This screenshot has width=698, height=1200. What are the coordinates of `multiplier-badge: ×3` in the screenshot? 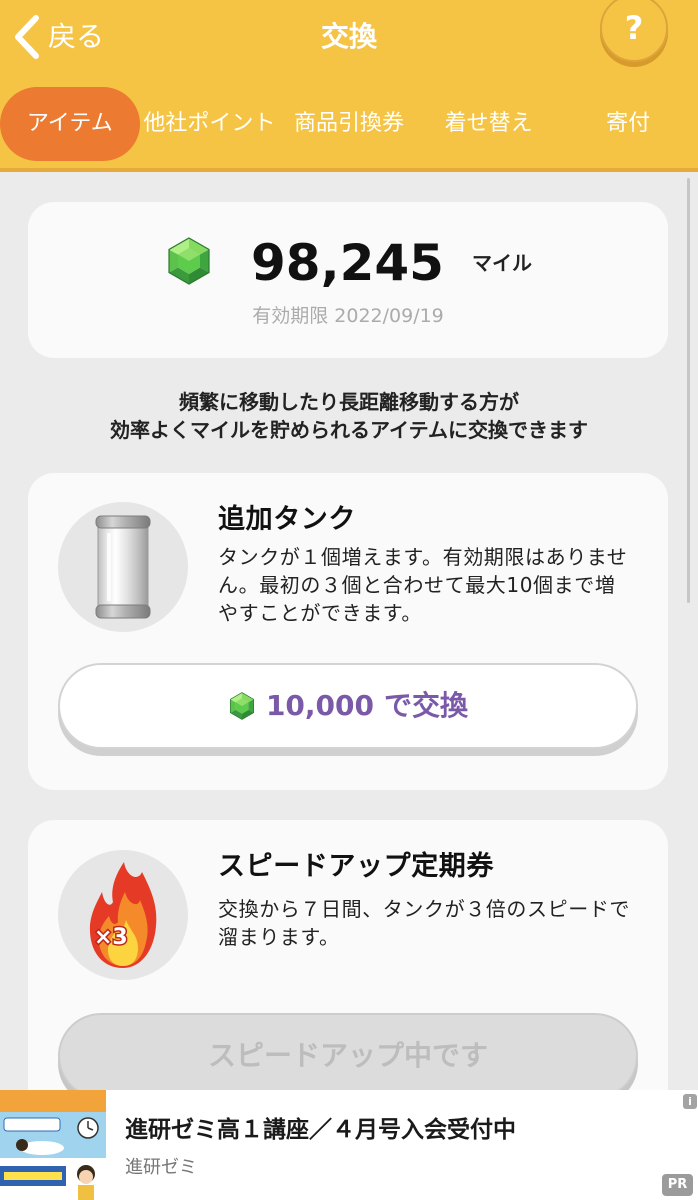 It's located at (111, 937).